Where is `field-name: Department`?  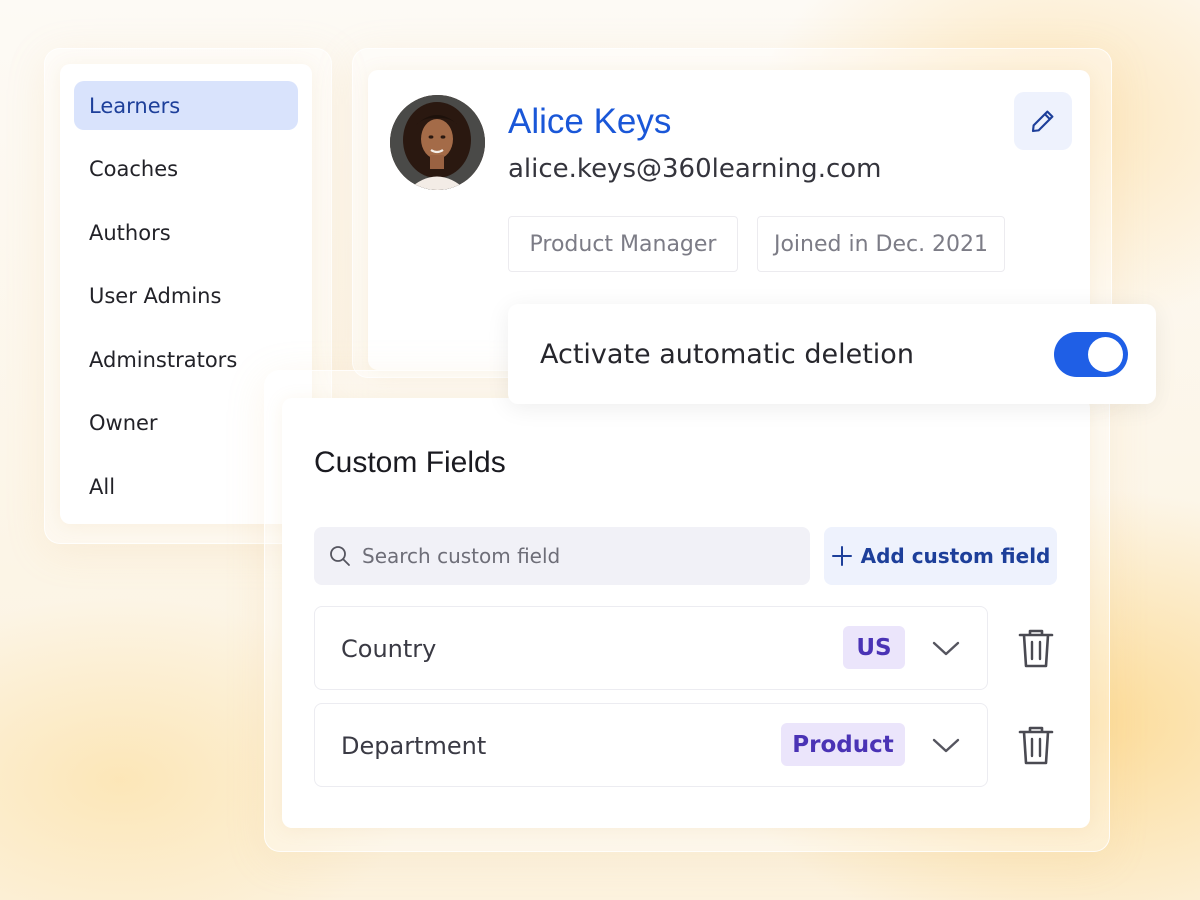 field-name: Department is located at coordinates (414, 746).